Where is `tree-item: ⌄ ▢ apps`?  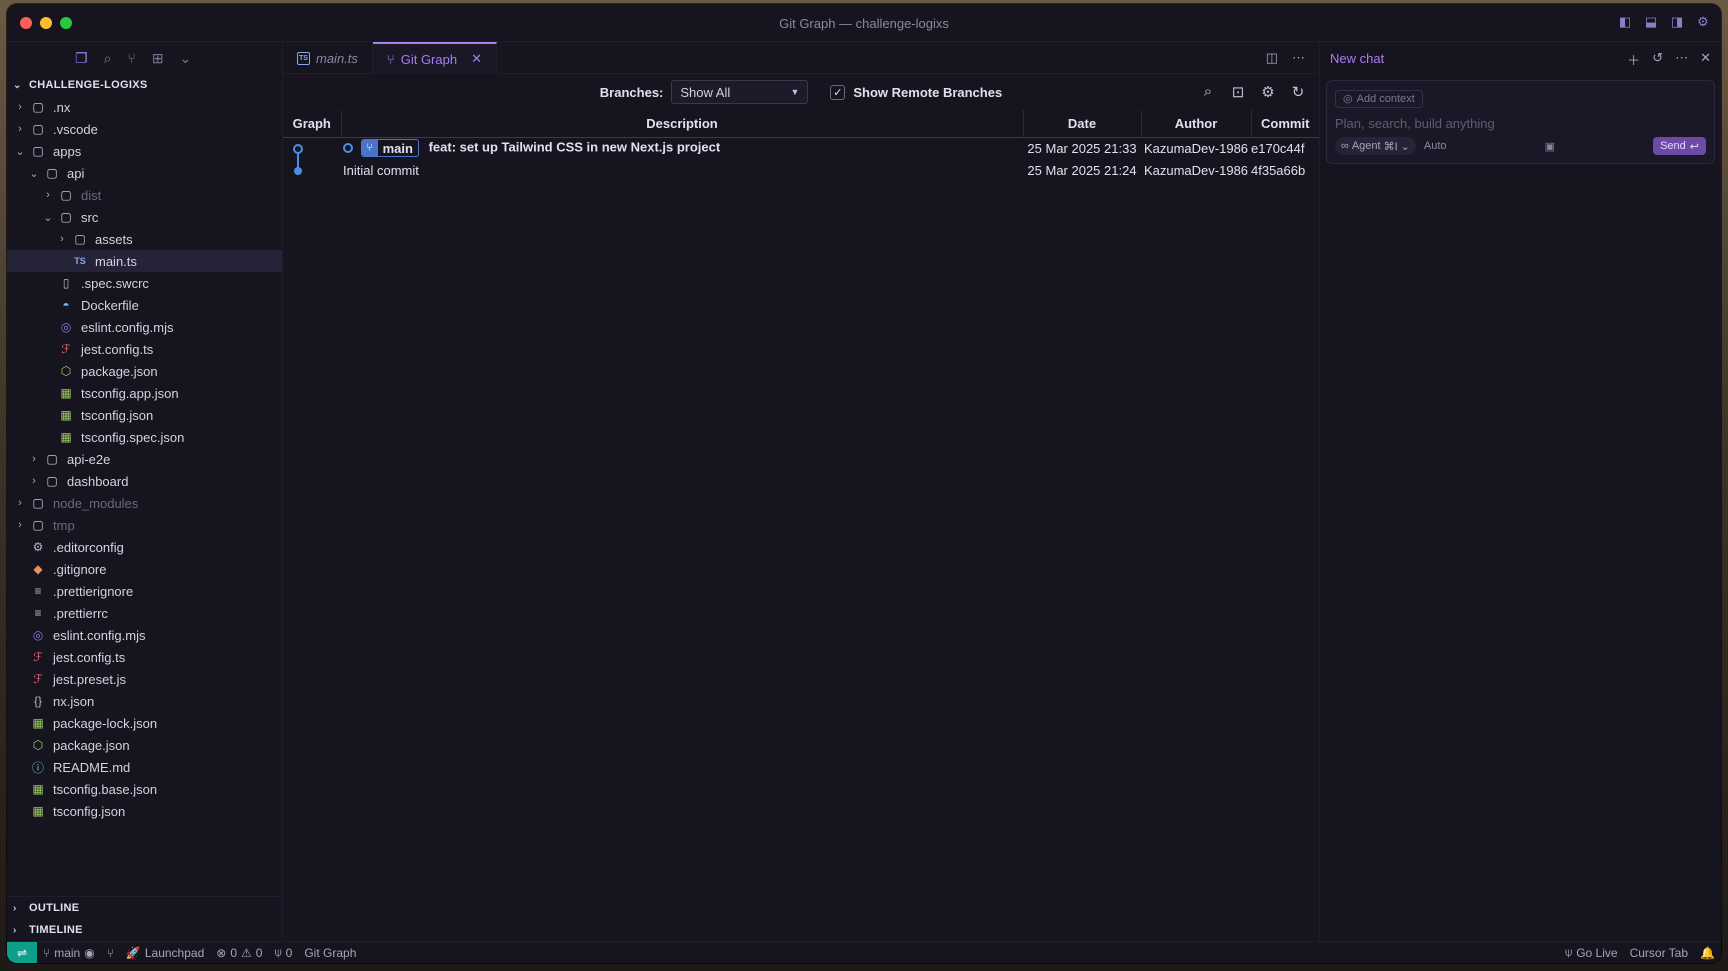
tree-item: ⌄ ▢ apps is located at coordinates (144, 151).